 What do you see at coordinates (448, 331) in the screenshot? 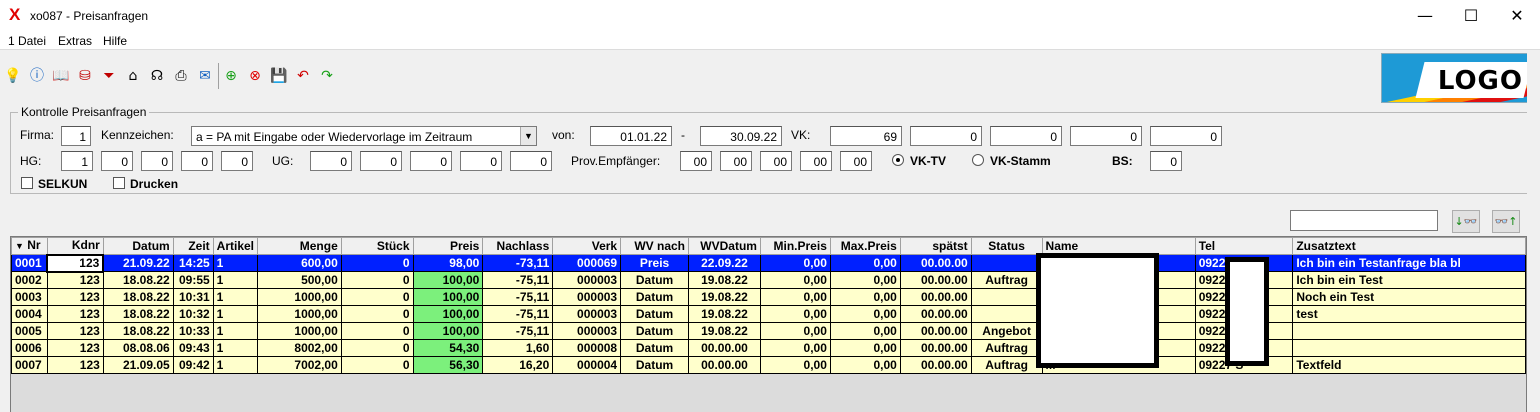
I see `cell-preis: 100,00` at bounding box center [448, 331].